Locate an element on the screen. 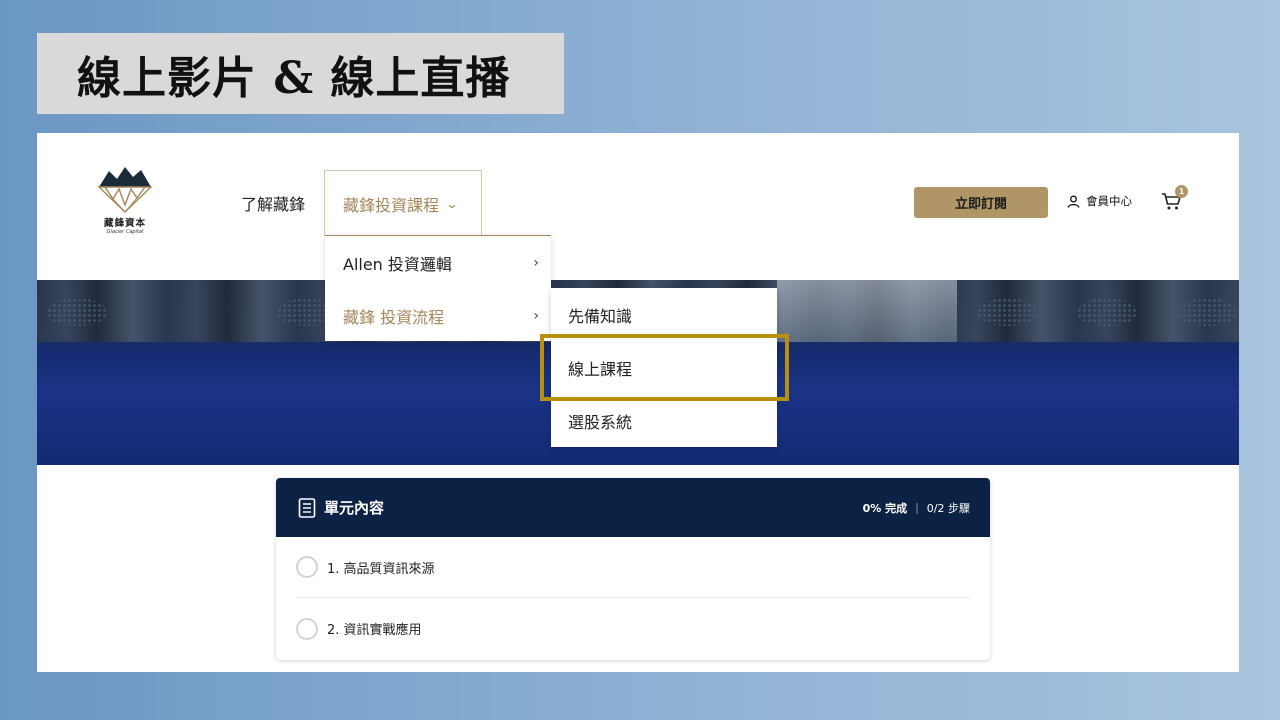 This screenshot has height=720, width=1280. subscribe-button: 立即訂閱 is located at coordinates (981, 202).